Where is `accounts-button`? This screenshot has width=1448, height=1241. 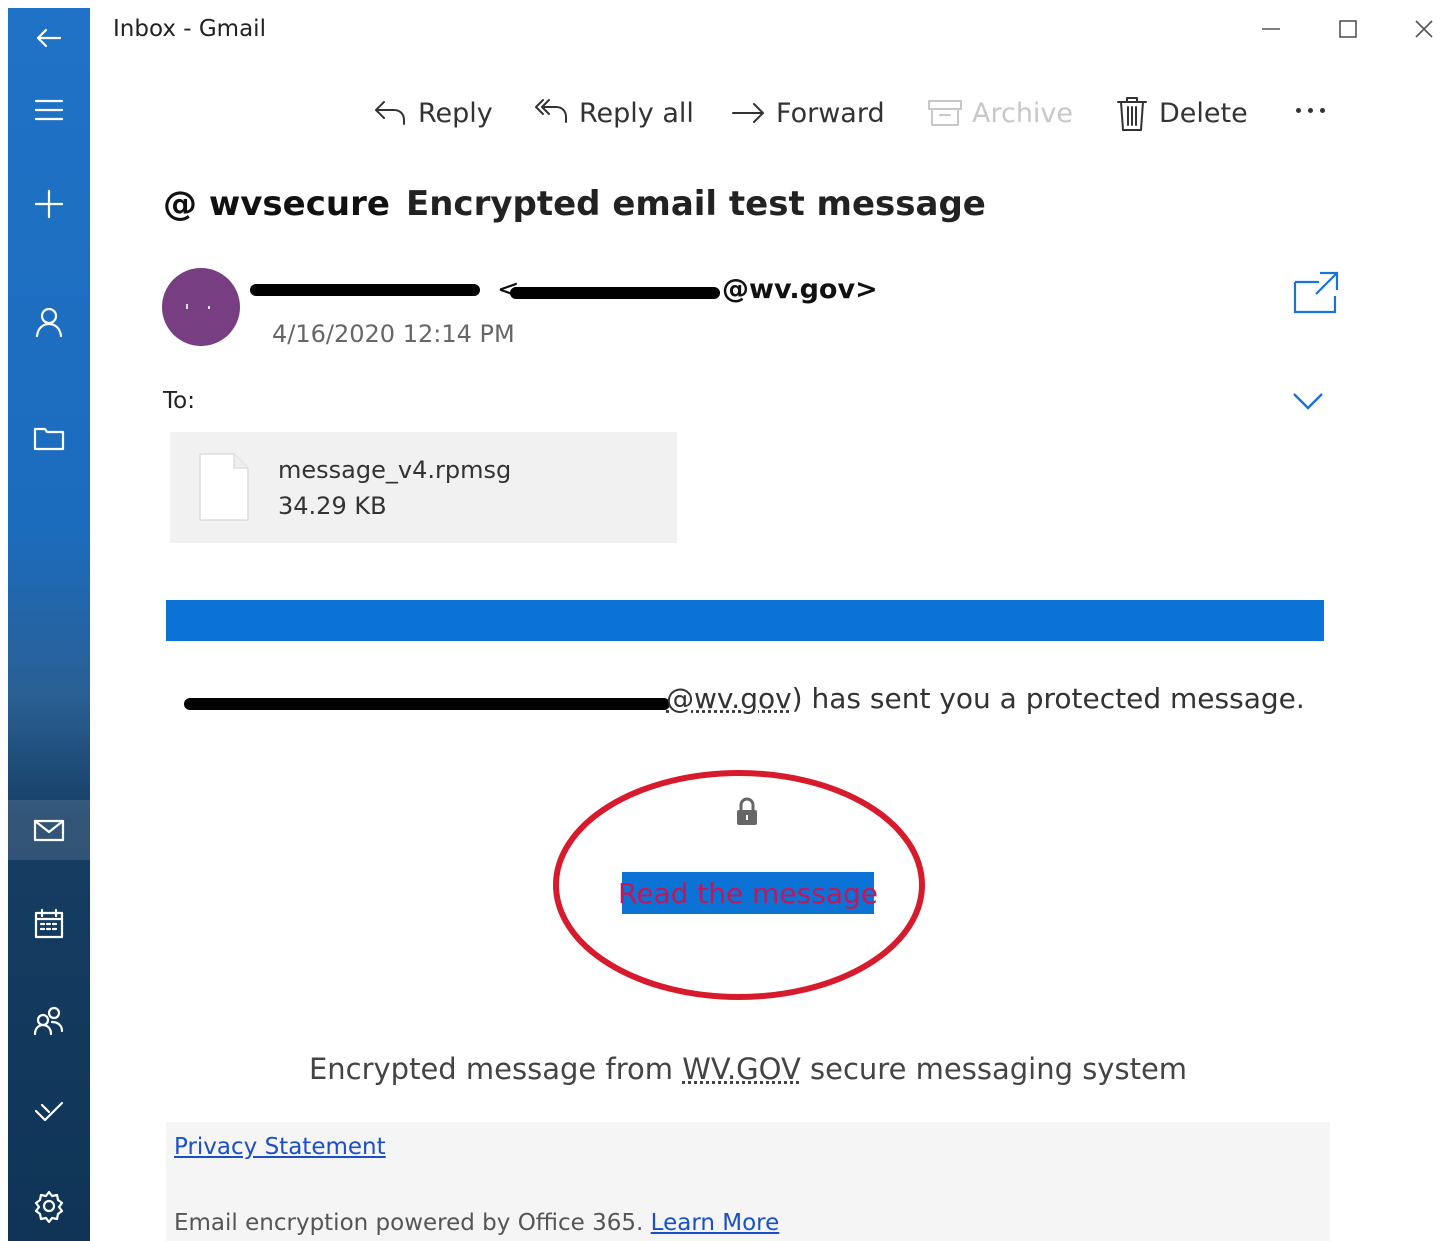 accounts-button is located at coordinates (49, 322).